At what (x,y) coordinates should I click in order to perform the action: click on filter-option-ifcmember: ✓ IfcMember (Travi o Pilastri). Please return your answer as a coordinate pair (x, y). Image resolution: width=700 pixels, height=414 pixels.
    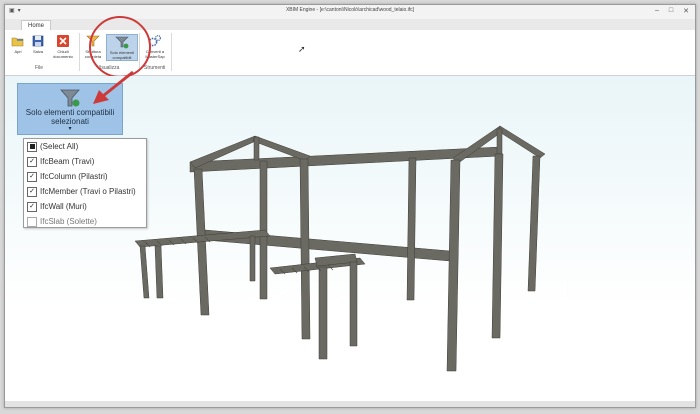
    Looking at the image, I should click on (85, 191).